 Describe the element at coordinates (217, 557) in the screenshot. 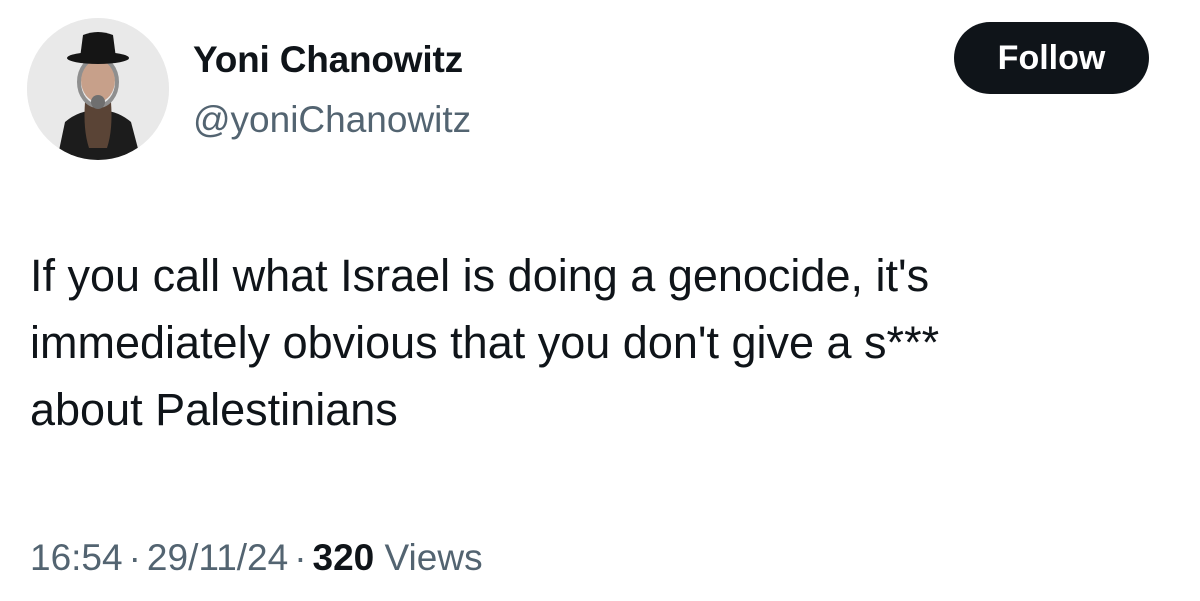

I see `tweet-date: 29/11/24` at that location.